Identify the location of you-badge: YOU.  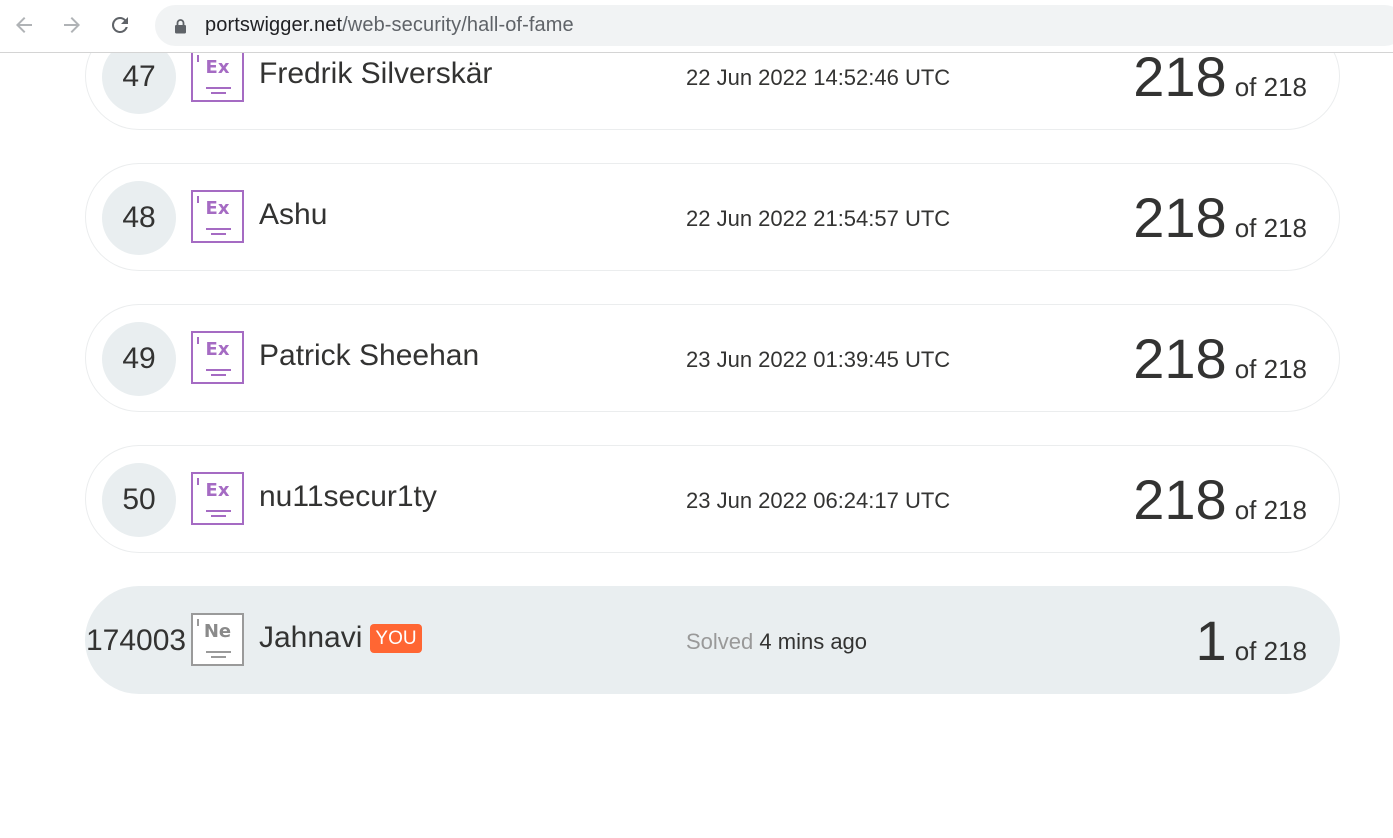
(396, 638).